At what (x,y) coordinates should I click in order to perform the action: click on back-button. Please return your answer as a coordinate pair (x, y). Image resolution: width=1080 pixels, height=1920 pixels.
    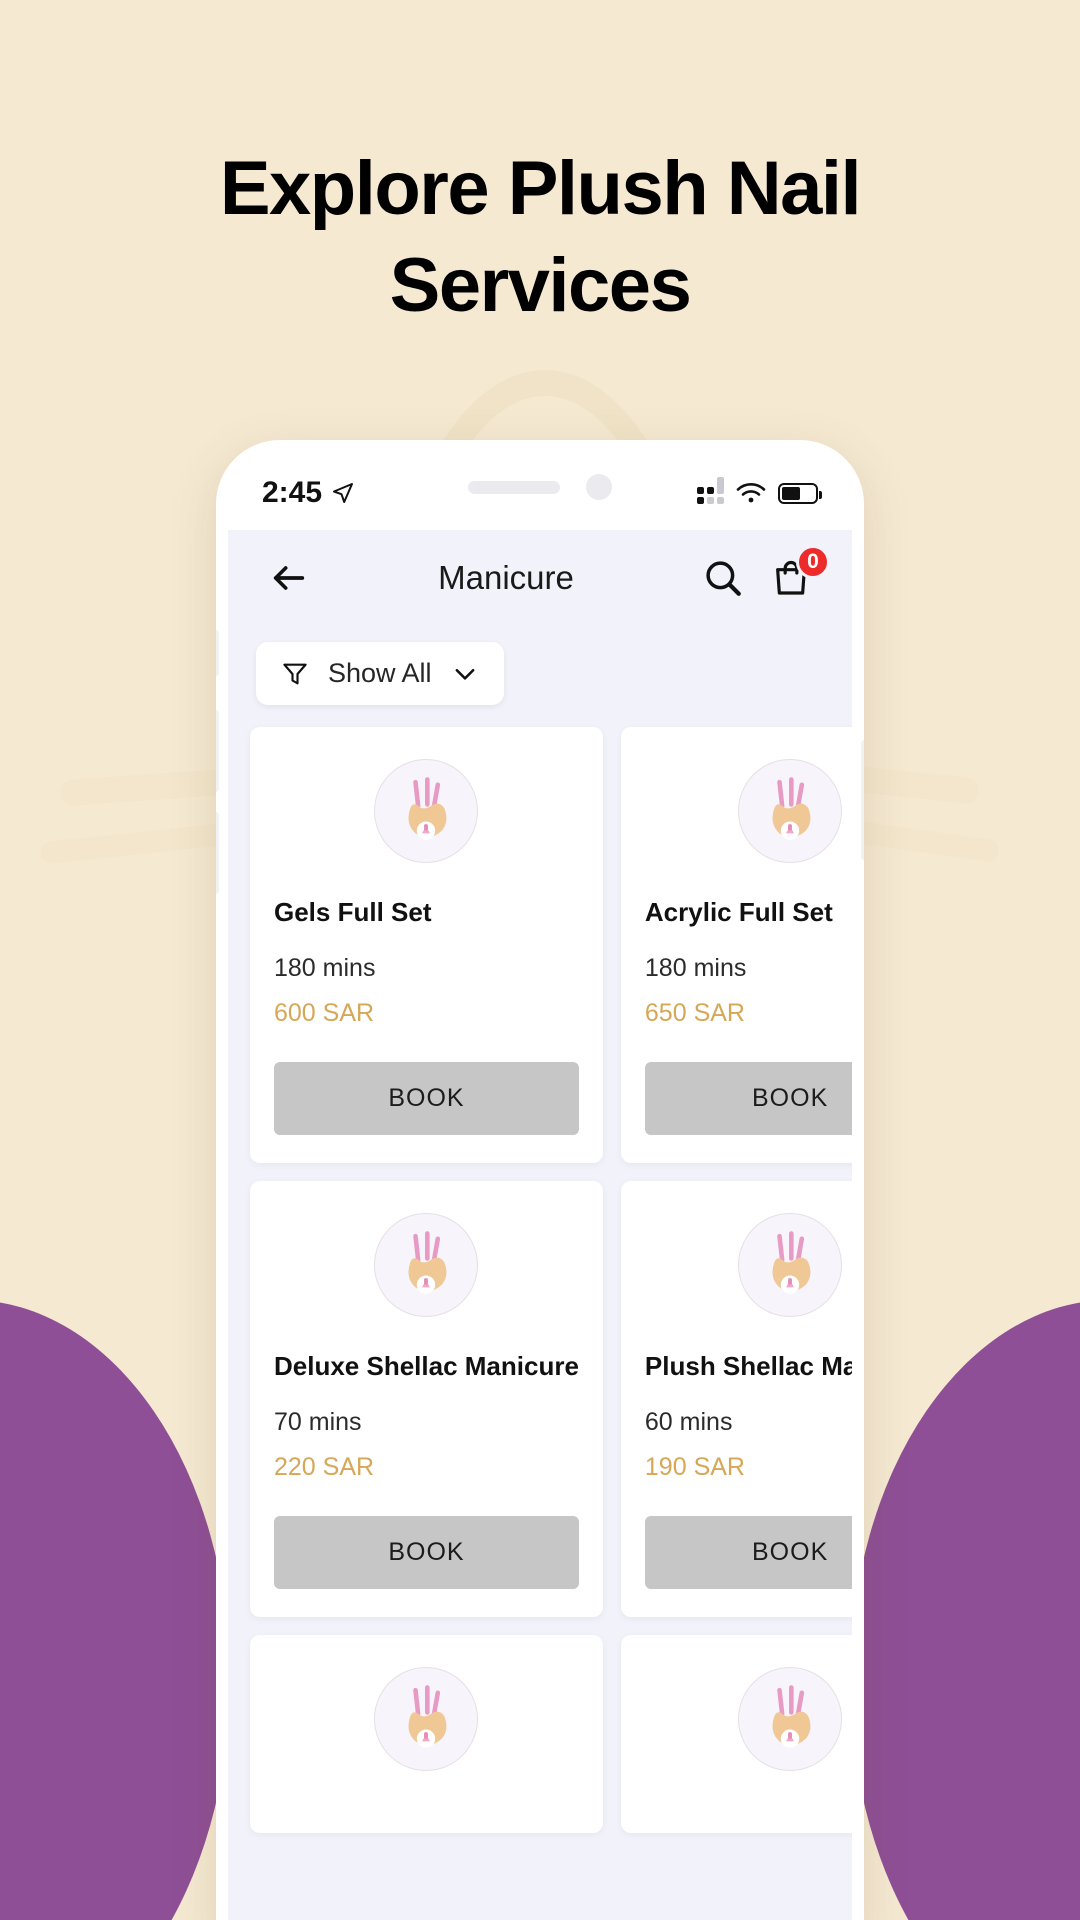
    Looking at the image, I should click on (289, 578).